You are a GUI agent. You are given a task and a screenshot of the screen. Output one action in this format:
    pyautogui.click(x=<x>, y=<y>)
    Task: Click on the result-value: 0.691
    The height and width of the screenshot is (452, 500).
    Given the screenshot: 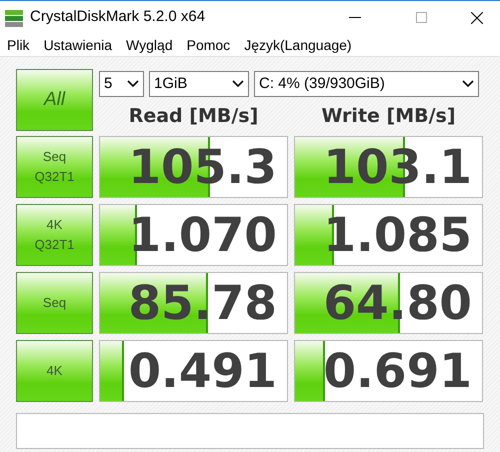 What is the action you would take?
    pyautogui.click(x=397, y=371)
    